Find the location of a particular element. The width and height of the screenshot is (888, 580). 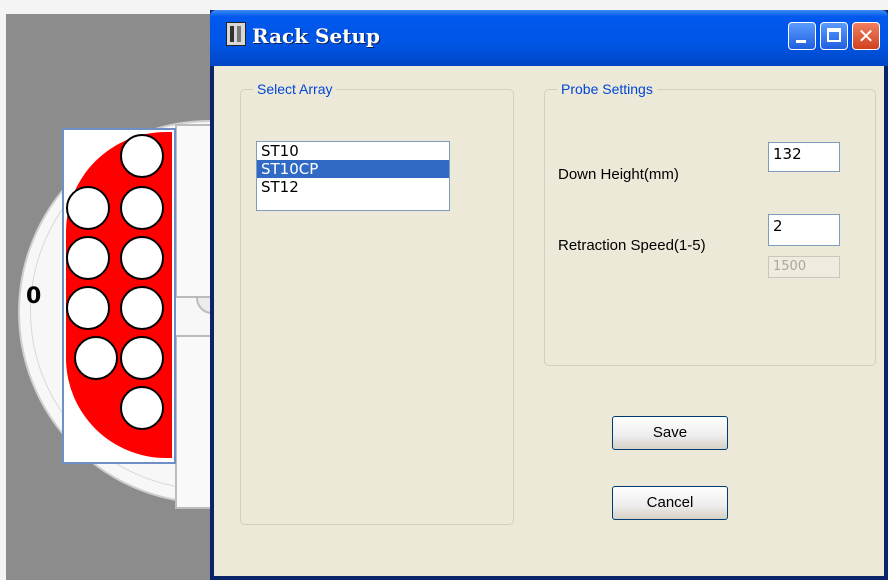

list-item: ST10 is located at coordinates (353, 151).